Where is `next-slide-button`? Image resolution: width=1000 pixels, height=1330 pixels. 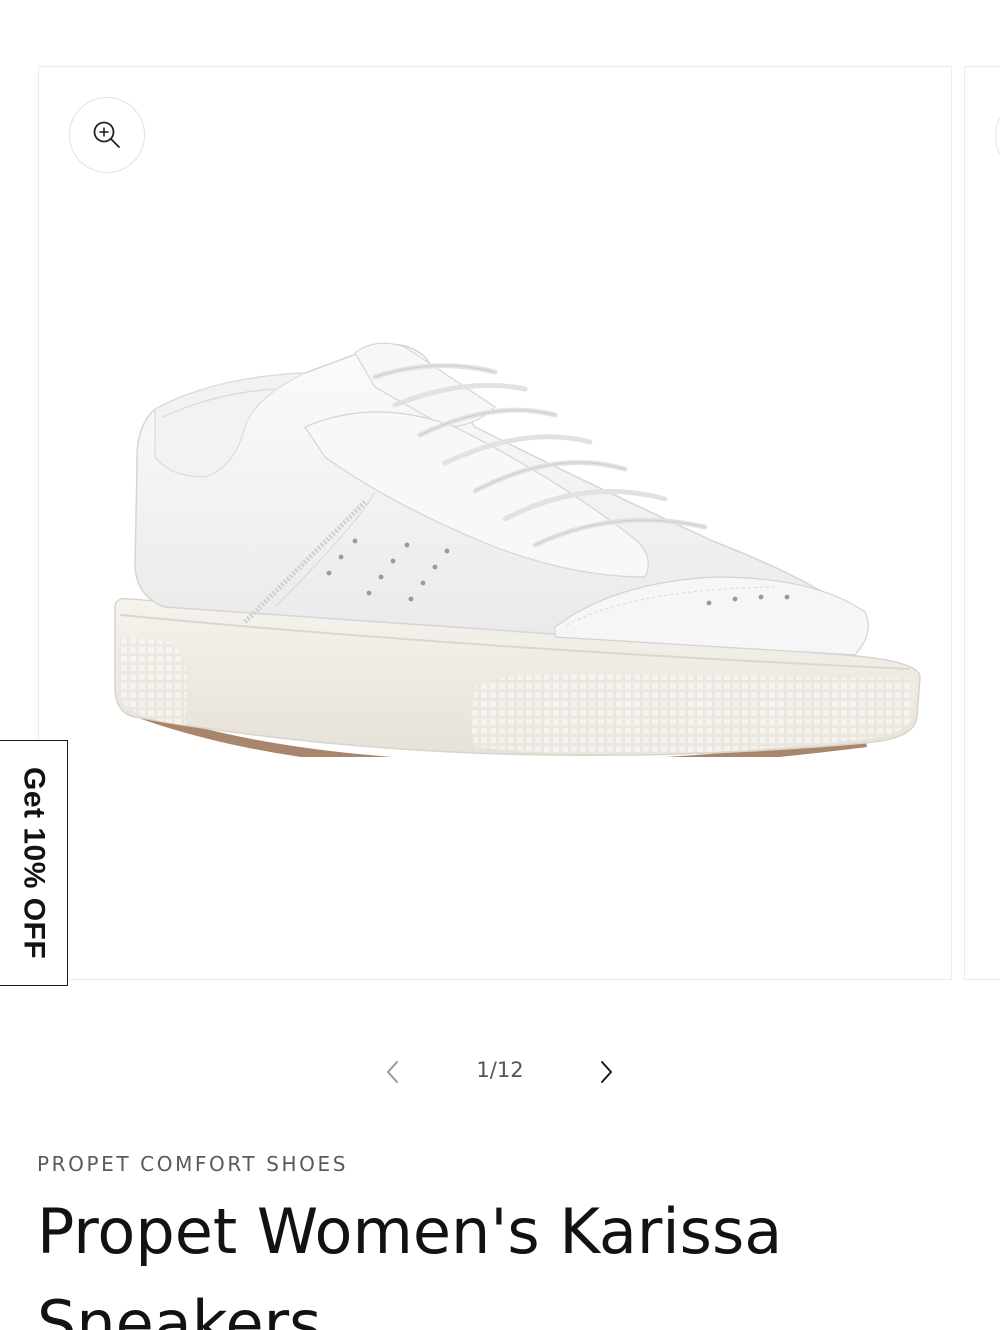
next-slide-button is located at coordinates (606, 1072).